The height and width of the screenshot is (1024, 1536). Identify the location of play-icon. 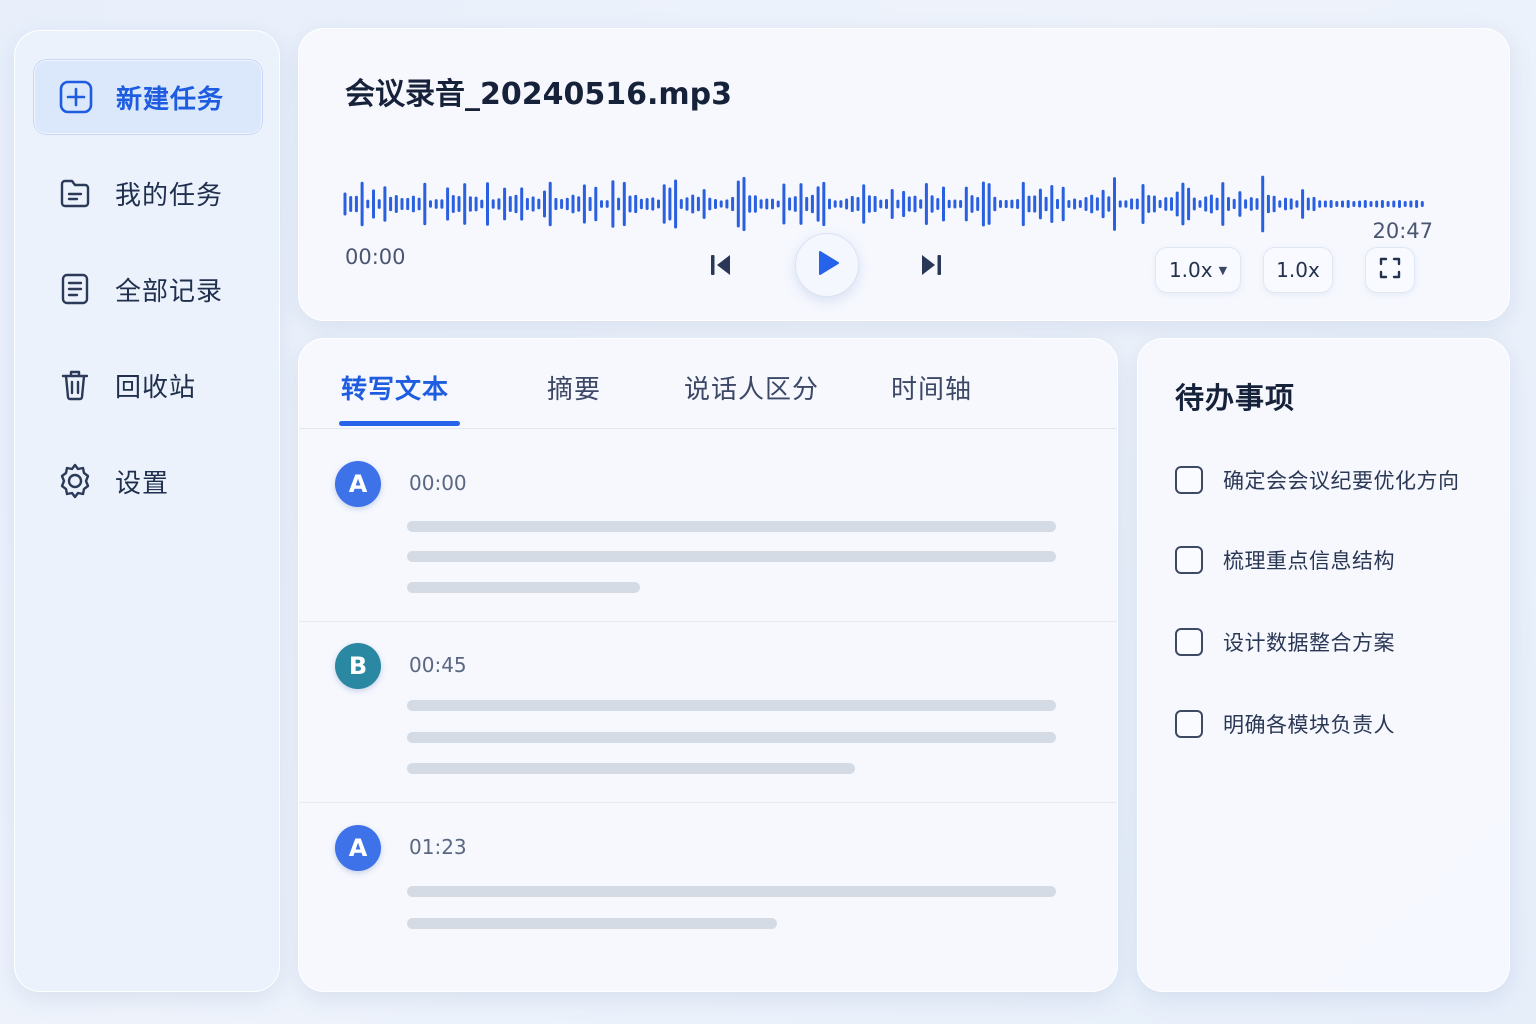
(827, 265).